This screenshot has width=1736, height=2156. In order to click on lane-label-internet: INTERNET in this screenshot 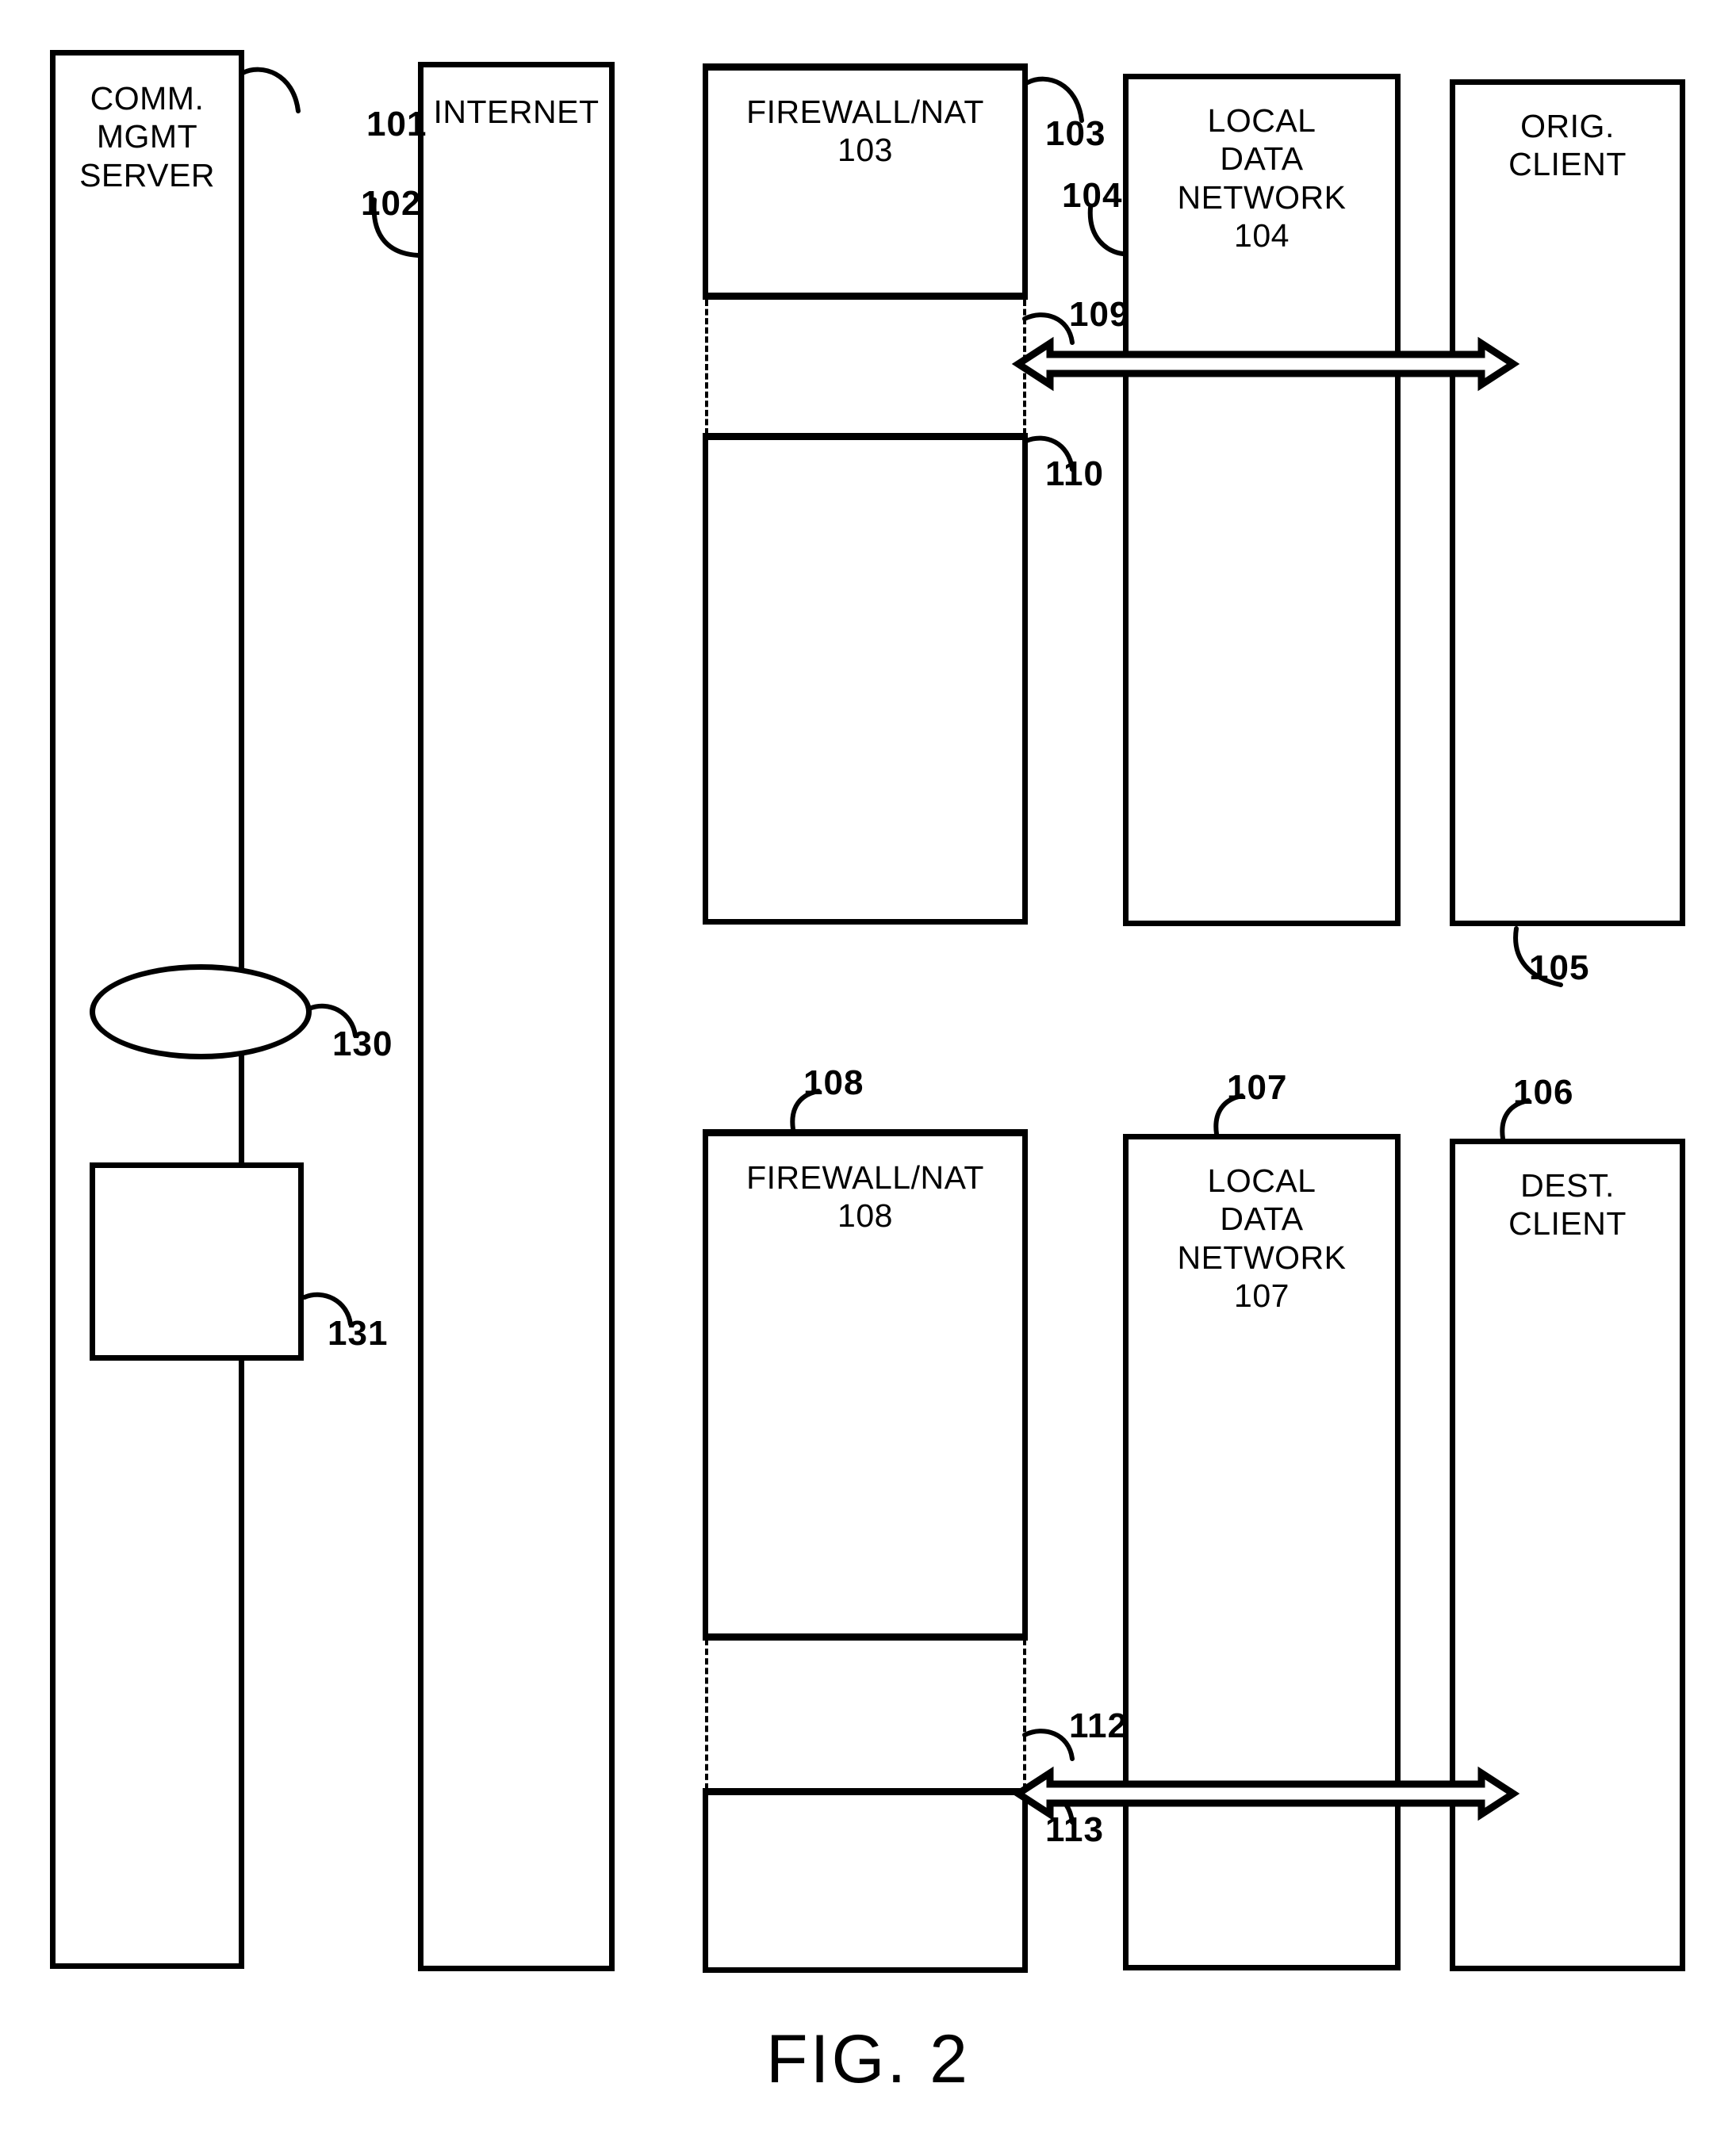, I will do `click(516, 112)`.